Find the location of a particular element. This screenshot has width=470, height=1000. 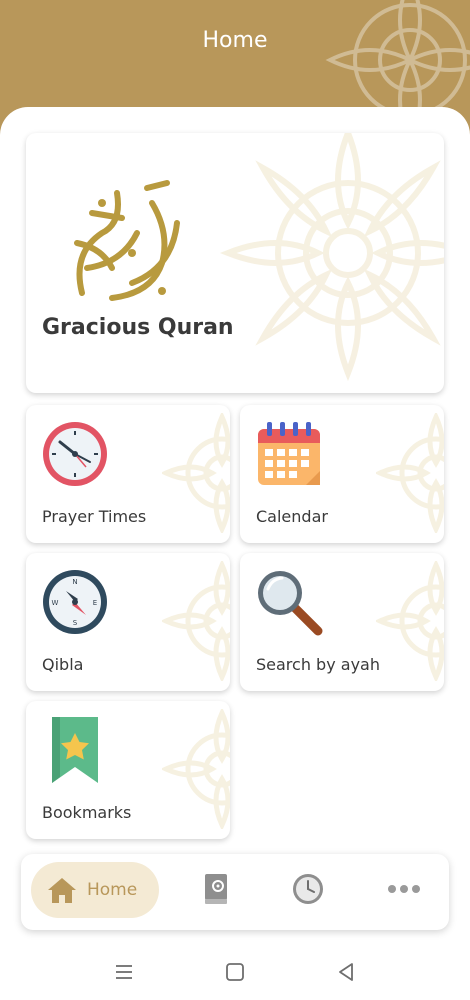

svg-text: N is located at coordinates (74, 582).